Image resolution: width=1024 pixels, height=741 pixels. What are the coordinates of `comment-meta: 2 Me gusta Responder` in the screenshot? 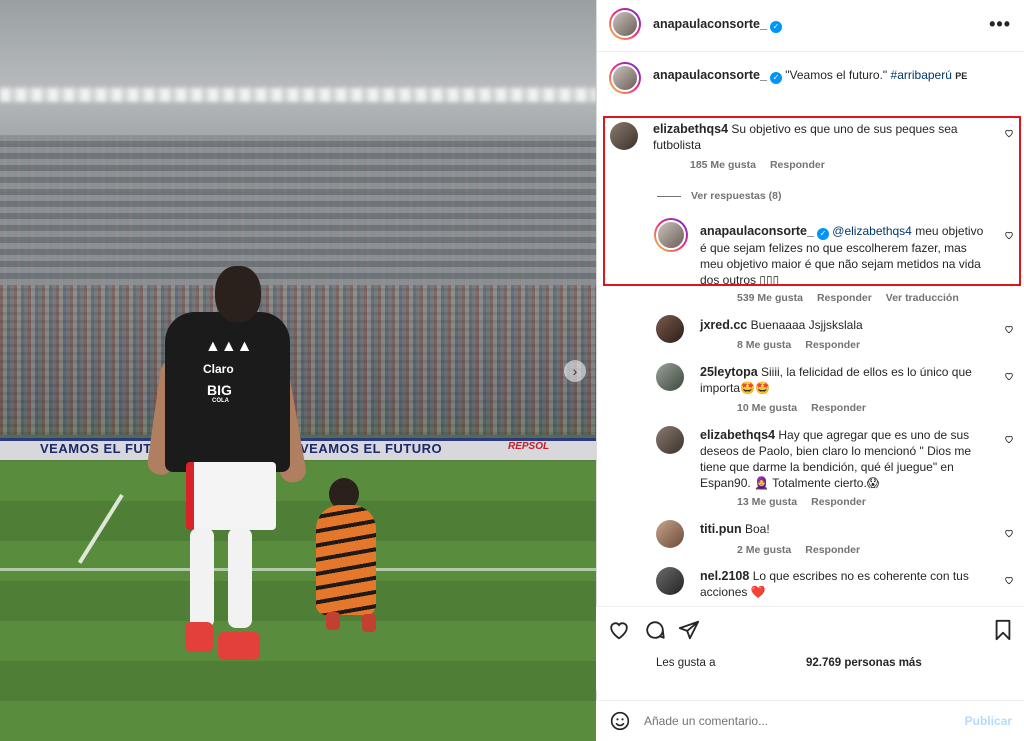 It's located at (805, 550).